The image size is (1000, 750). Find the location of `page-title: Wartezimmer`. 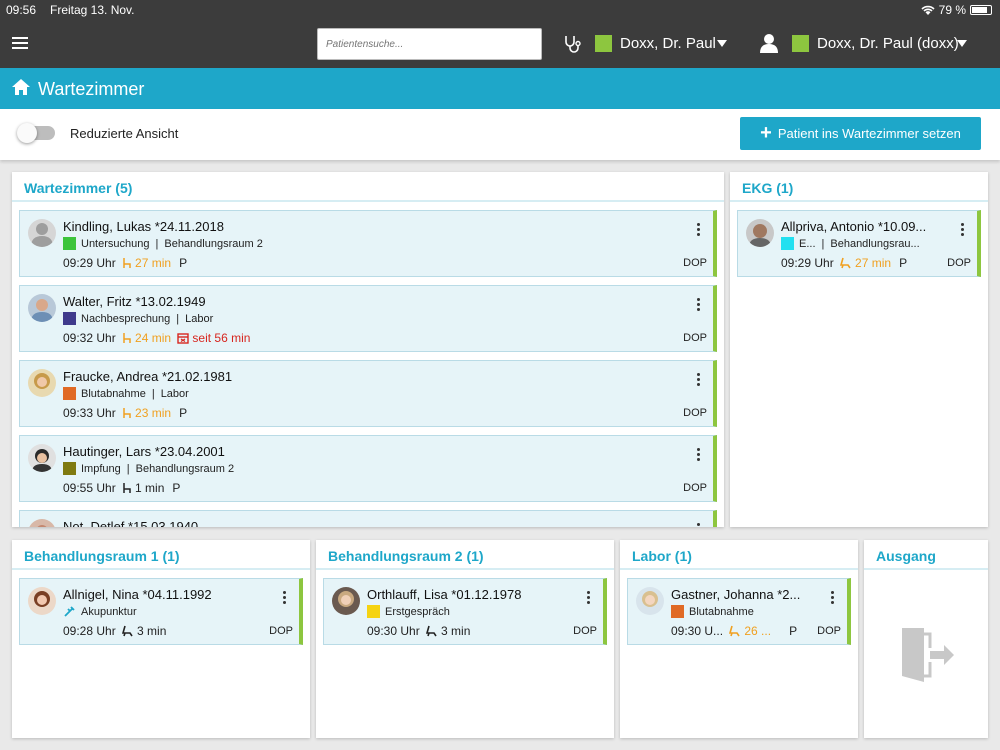

page-title: Wartezimmer is located at coordinates (91, 89).